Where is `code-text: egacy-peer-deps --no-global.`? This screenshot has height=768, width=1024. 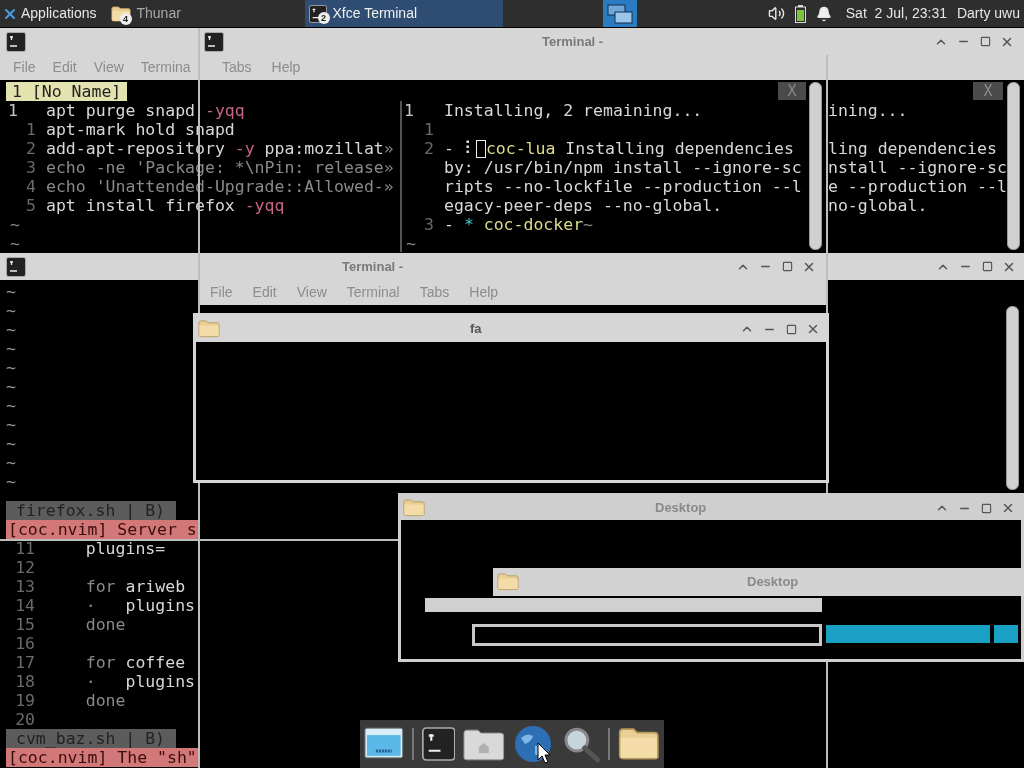 code-text: egacy-peer-deps --no-global. is located at coordinates (583, 205).